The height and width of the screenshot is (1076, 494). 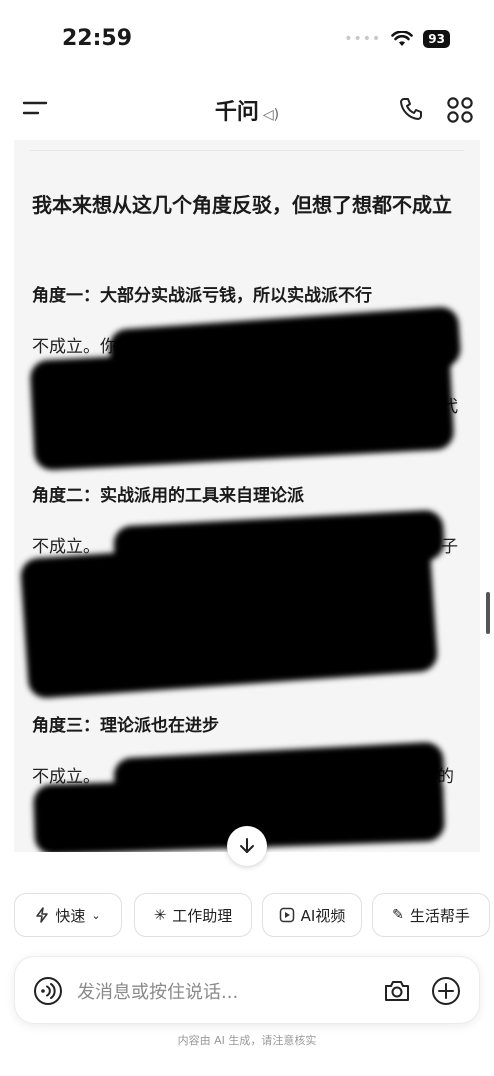 I want to click on status-icons: •••• 93, so click(x=397, y=39).